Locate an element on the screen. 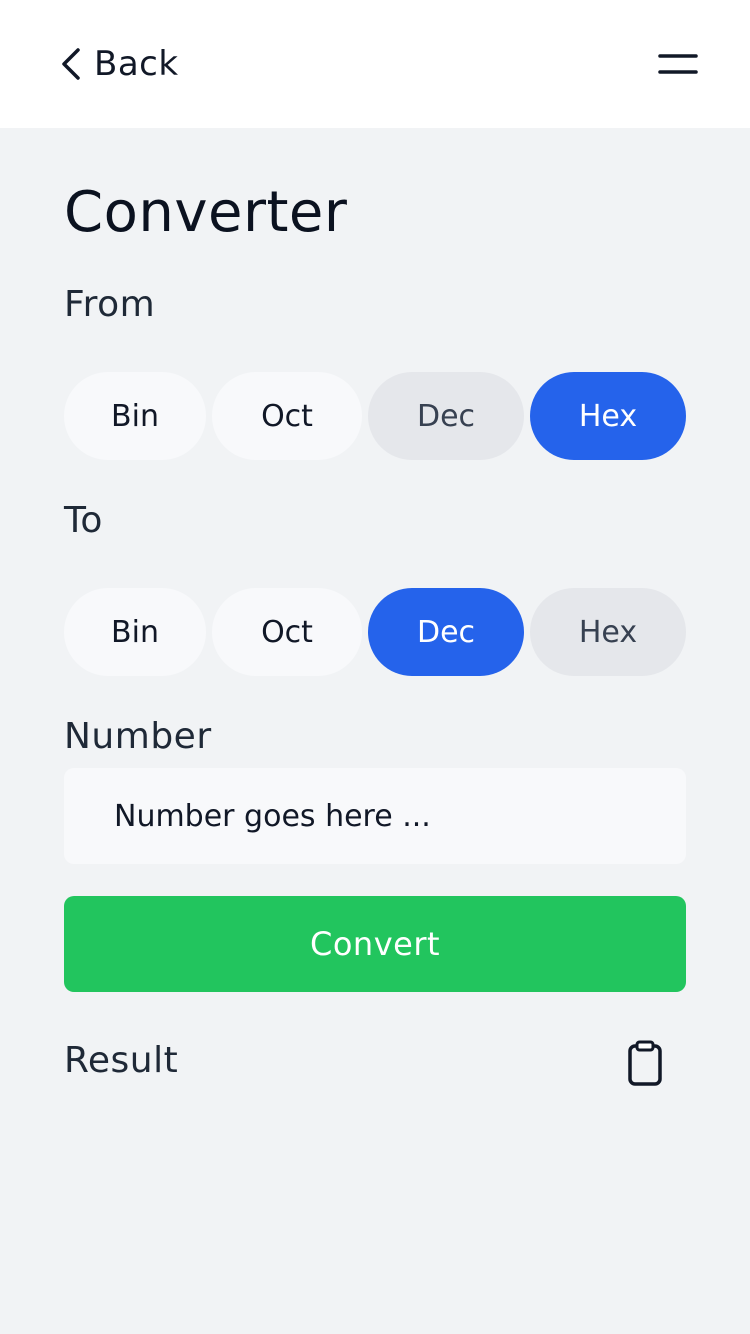 Image resolution: width=750 pixels, height=1334 pixels. number-input is located at coordinates (375, 816).